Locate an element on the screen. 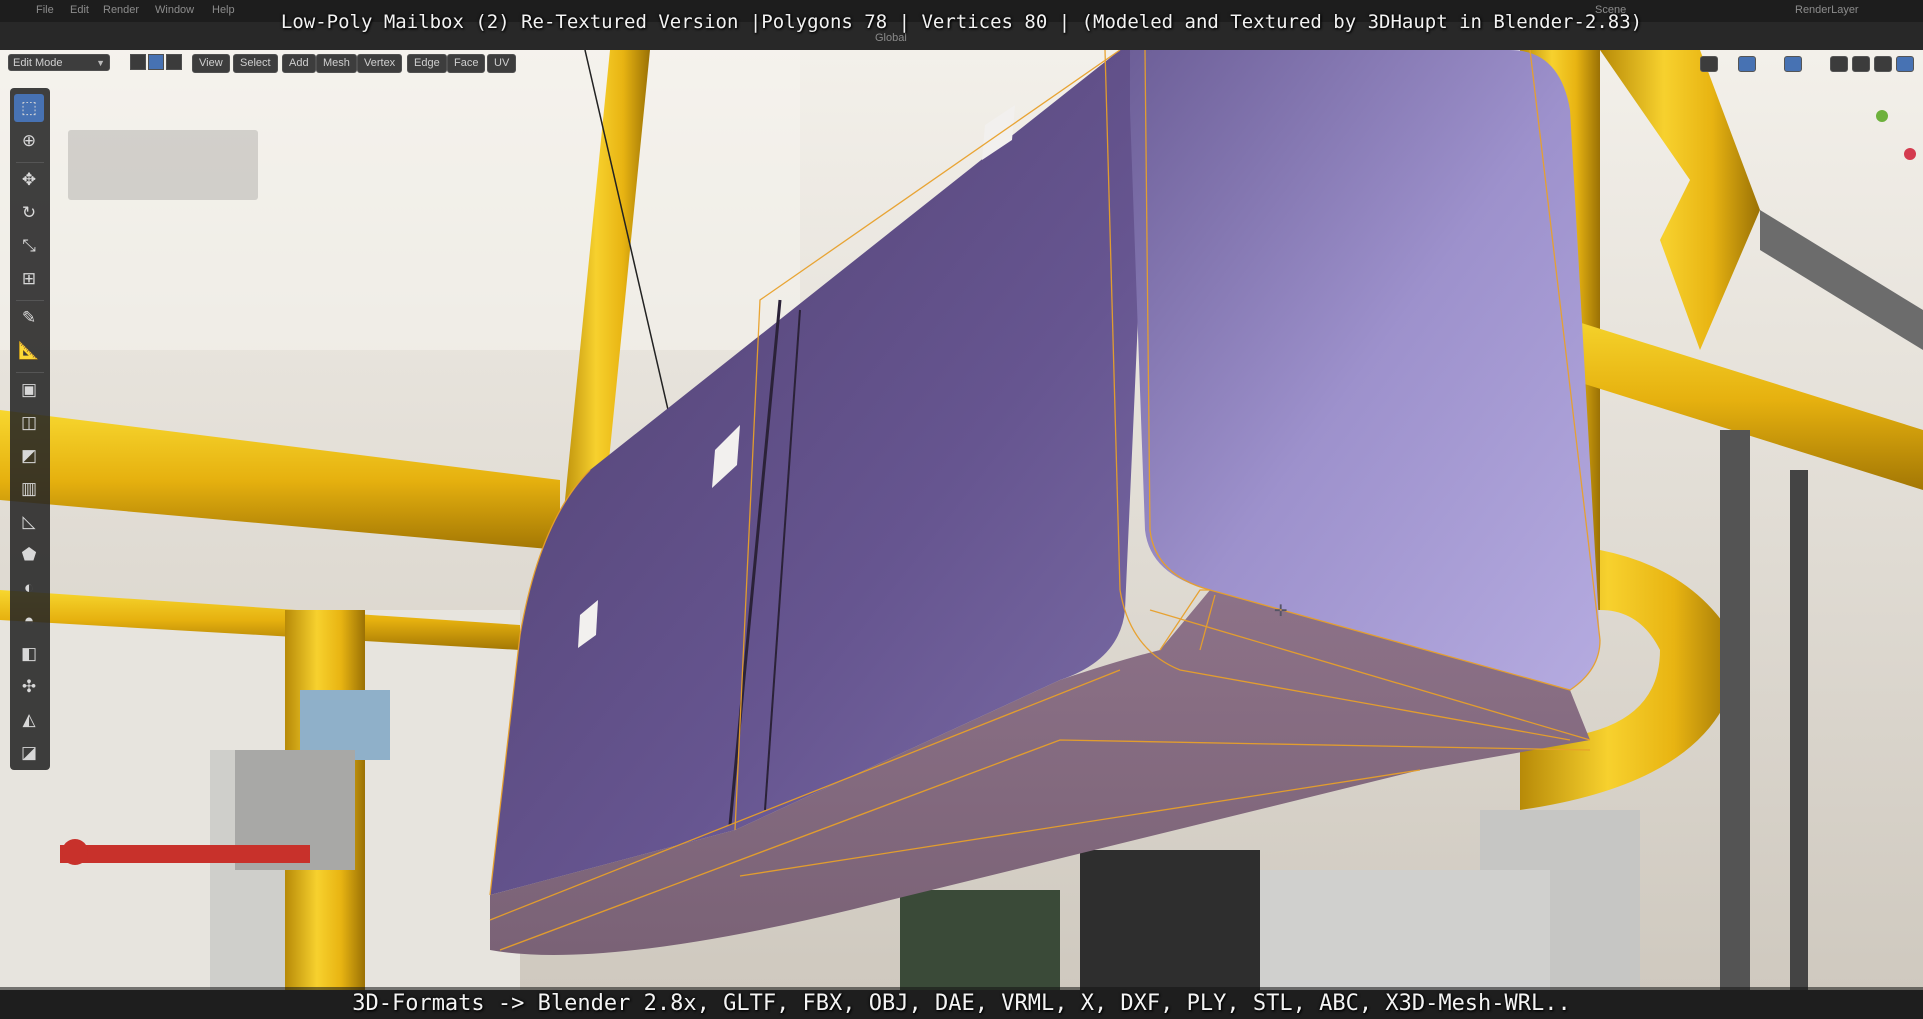 The image size is (1923, 1019). select-box-icon: ⬚ is located at coordinates (29, 107).